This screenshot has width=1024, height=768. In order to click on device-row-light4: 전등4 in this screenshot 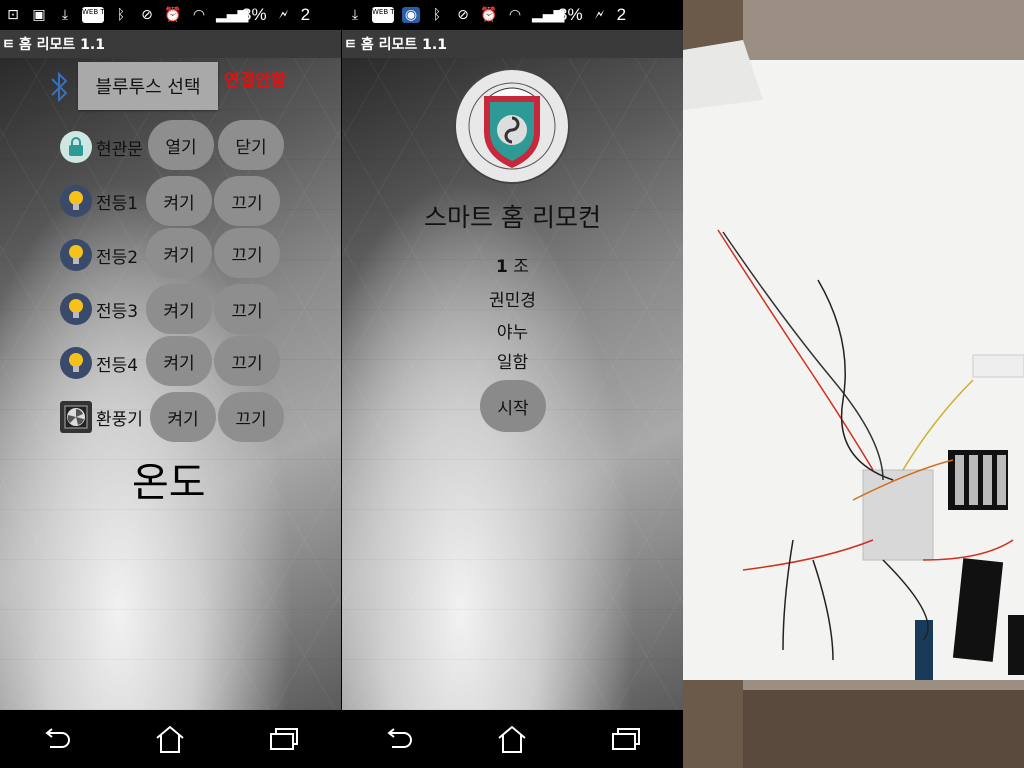, I will do `click(99, 363)`.